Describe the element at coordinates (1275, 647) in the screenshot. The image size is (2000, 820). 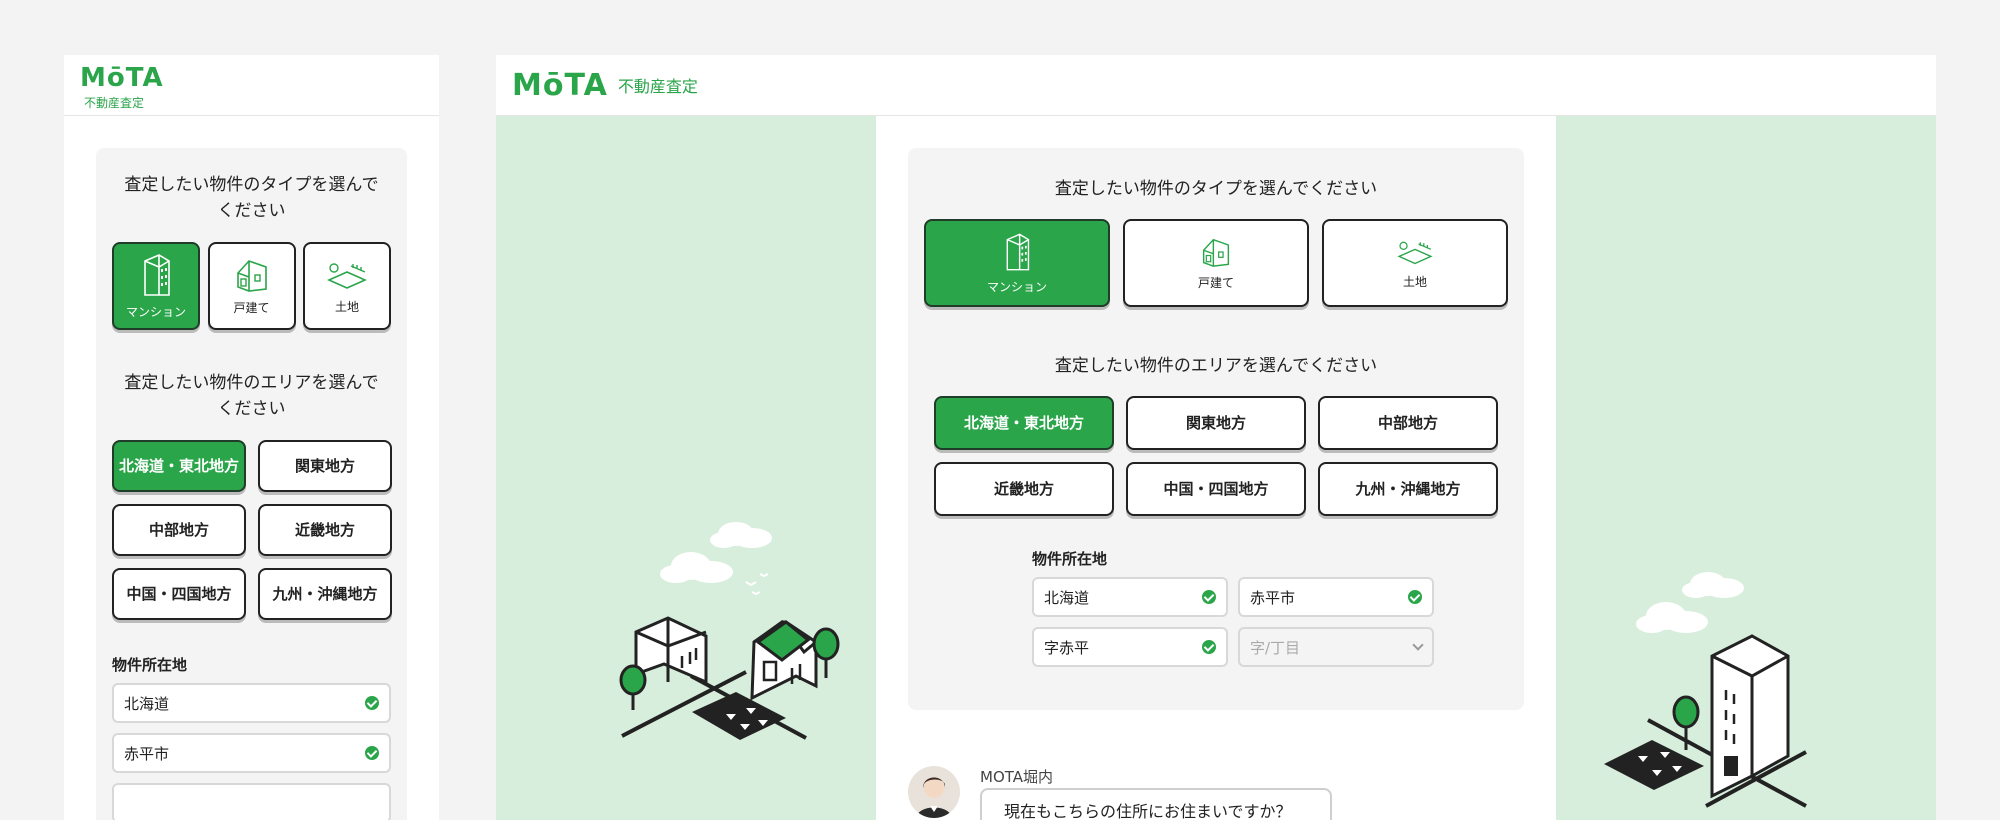
I see `field-placeholder: 字/丁目` at that location.